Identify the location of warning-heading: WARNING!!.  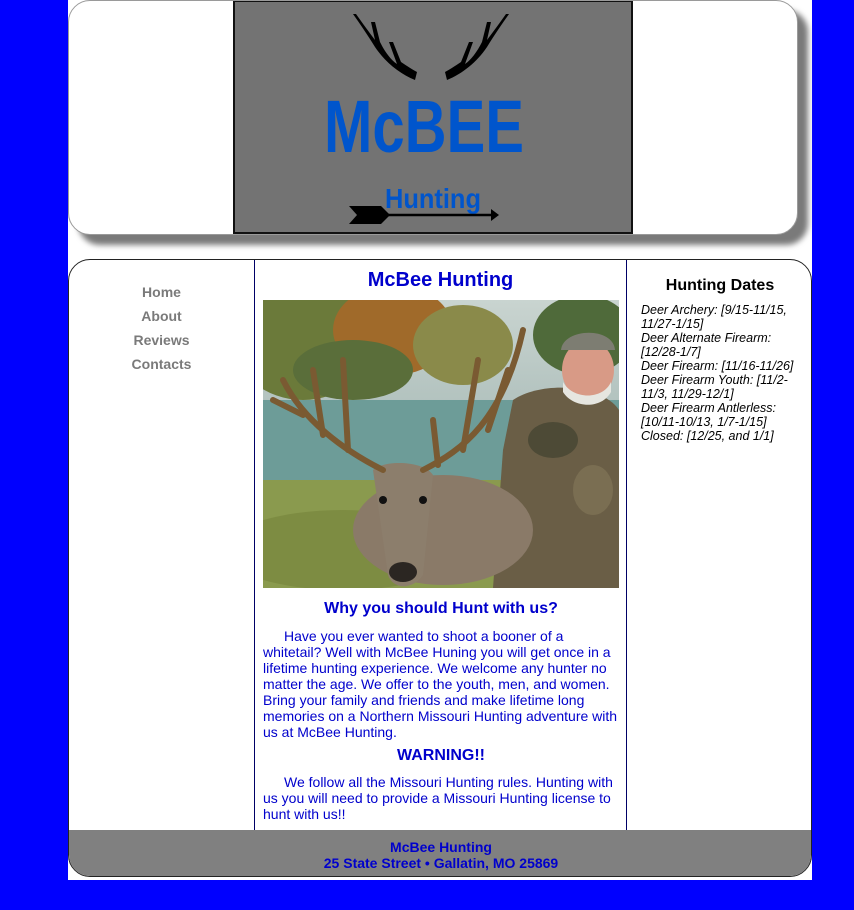
(441, 755).